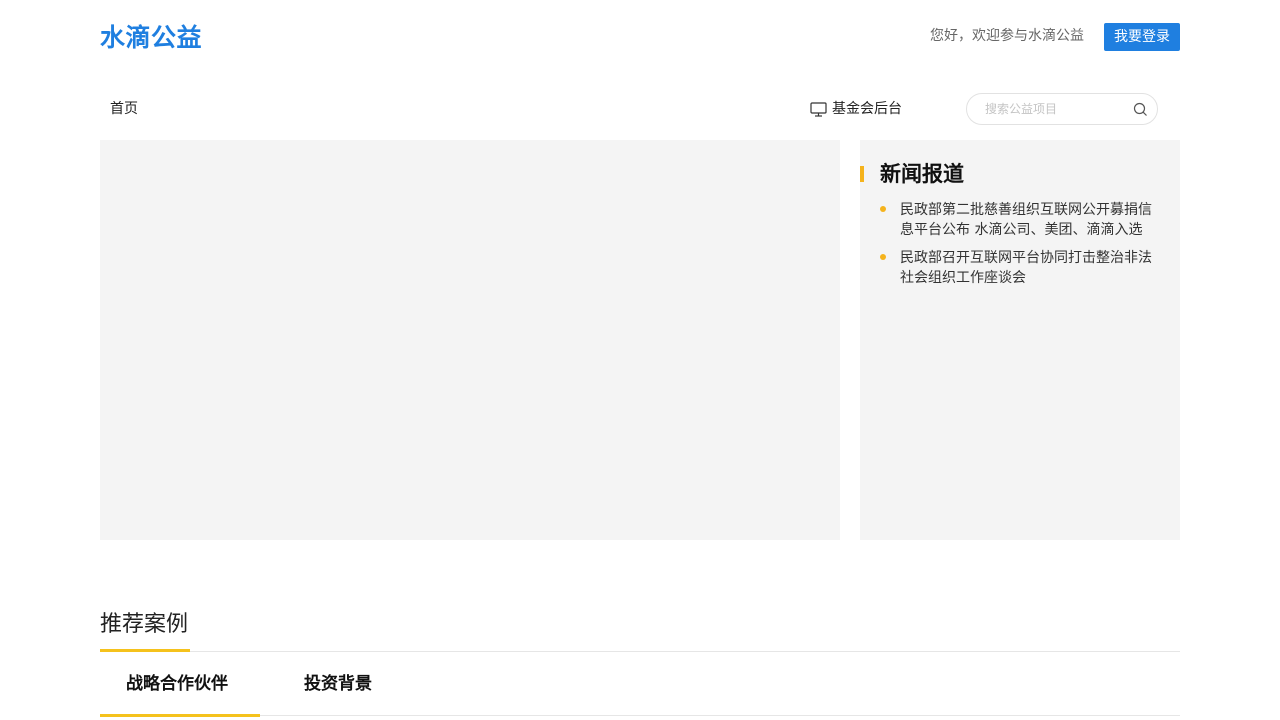 This screenshot has height=720, width=1280. I want to click on search-input, so click(1055, 109).